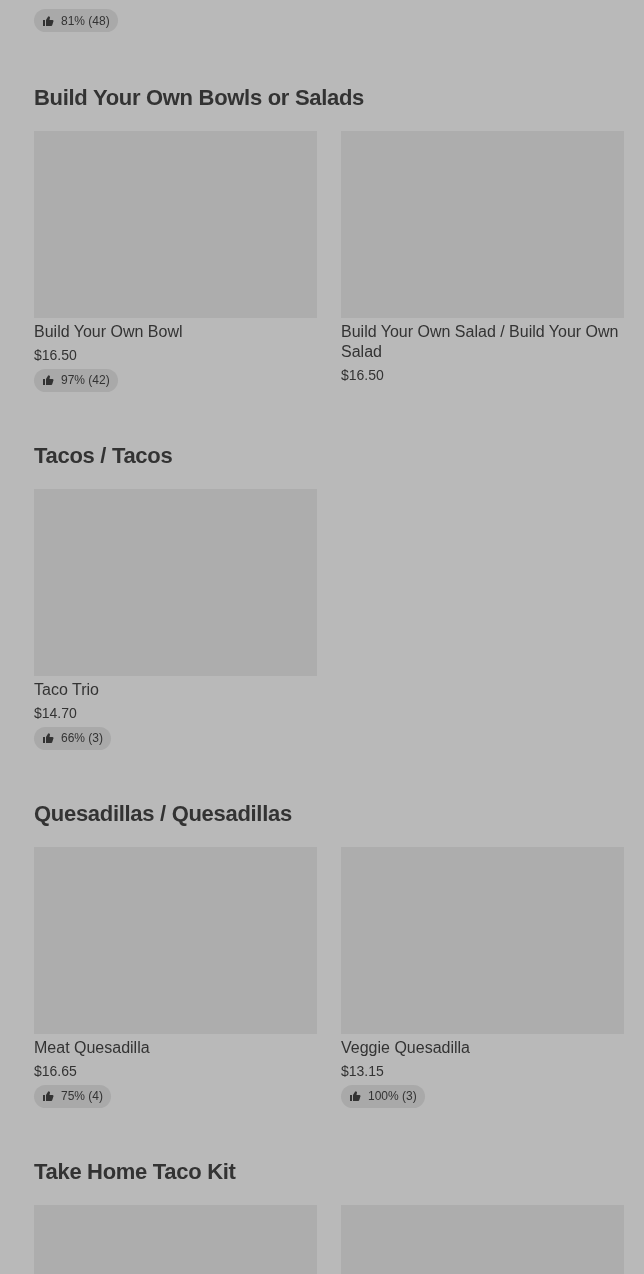  Describe the element at coordinates (135, 1171) in the screenshot. I see `section-heading: Take Home Taco Kit` at that location.